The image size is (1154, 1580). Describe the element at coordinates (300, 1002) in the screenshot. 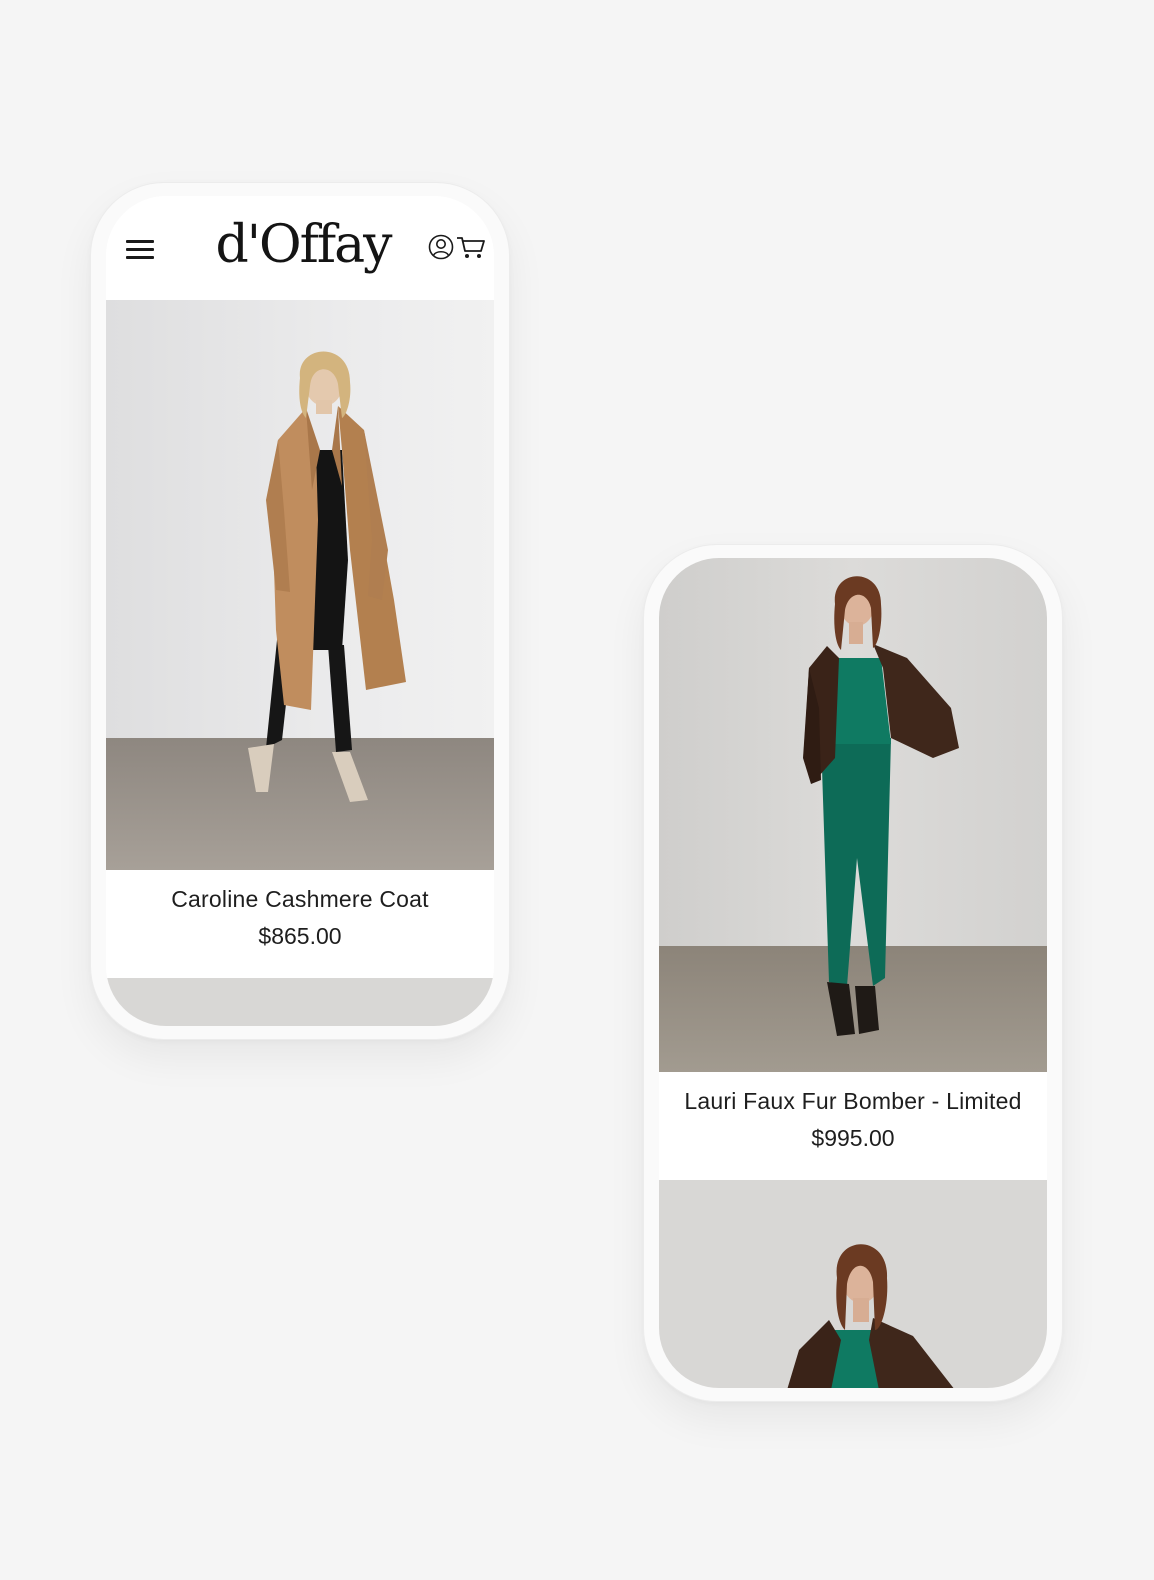

I see `next-product-image-peek` at that location.